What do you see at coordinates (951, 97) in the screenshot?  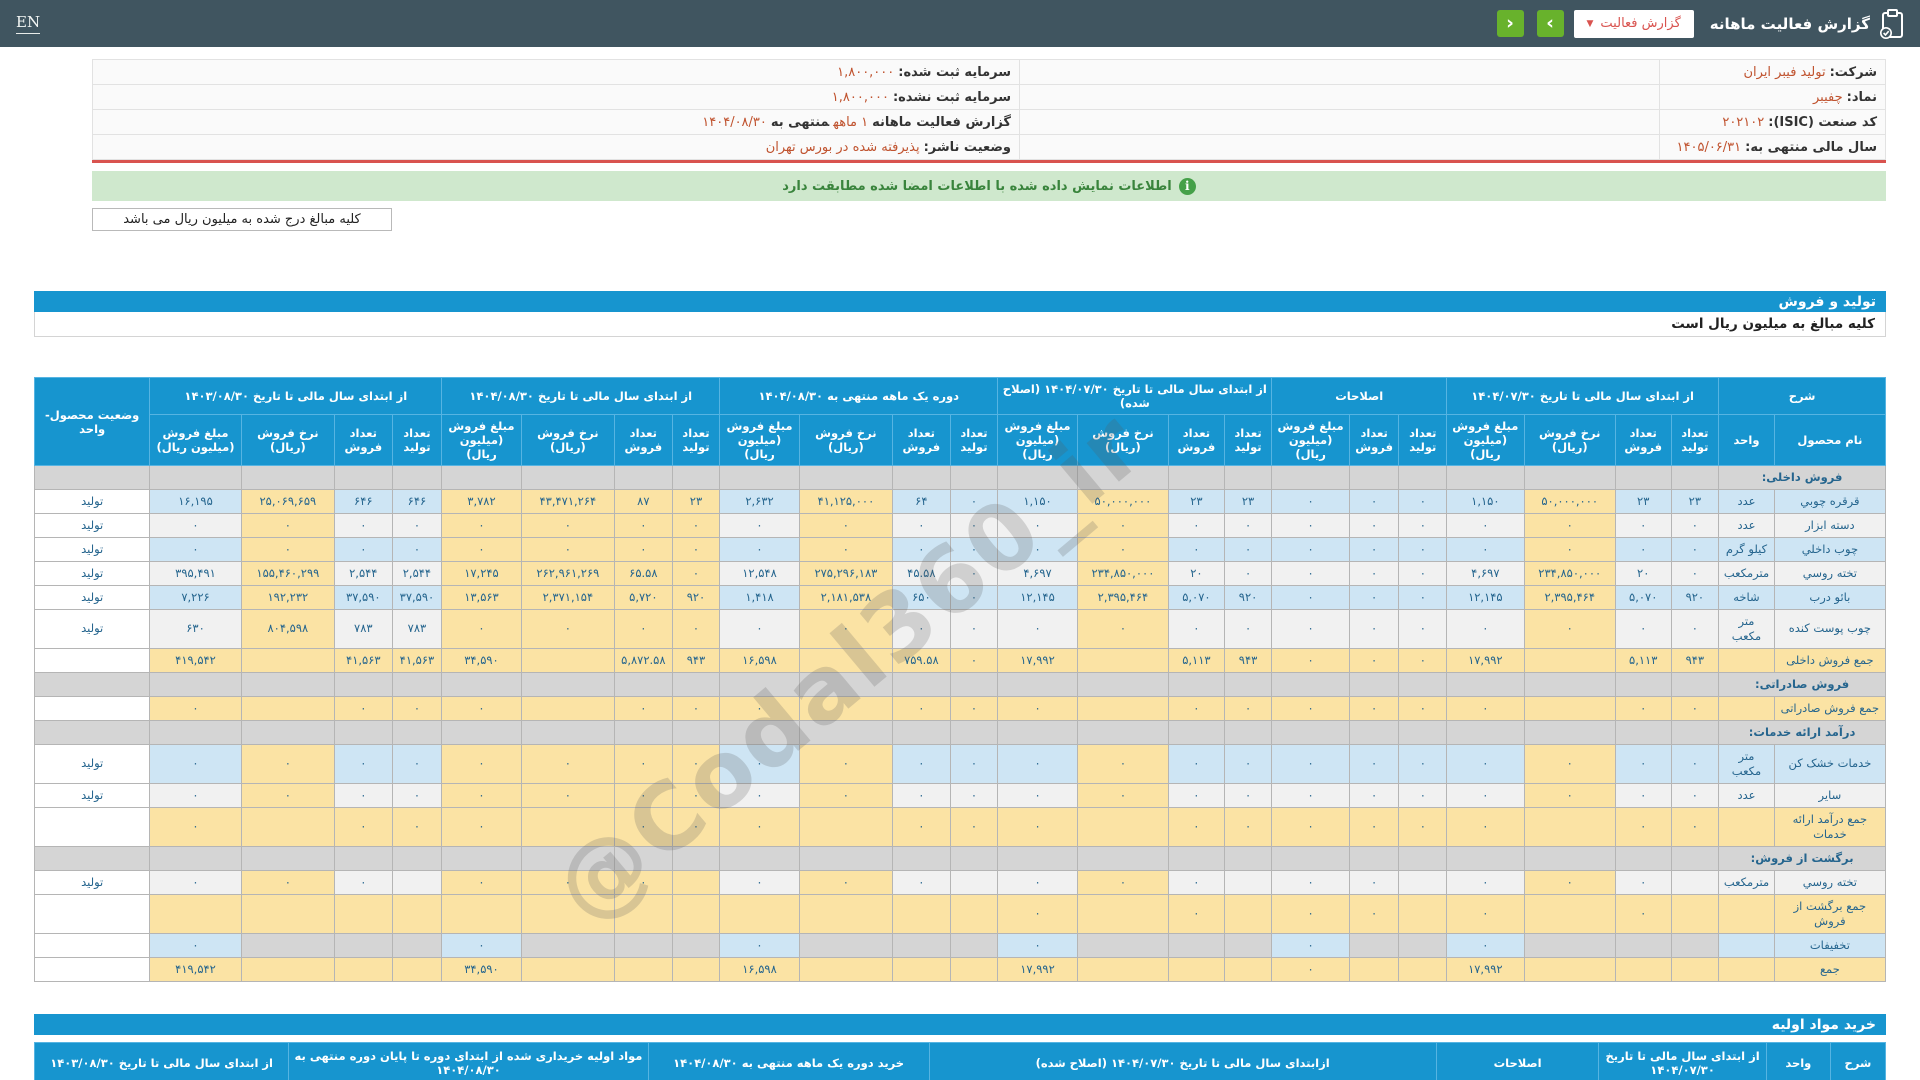 I see `unregistered-capital-label: سرمایه ثبت نشده:` at bounding box center [951, 97].